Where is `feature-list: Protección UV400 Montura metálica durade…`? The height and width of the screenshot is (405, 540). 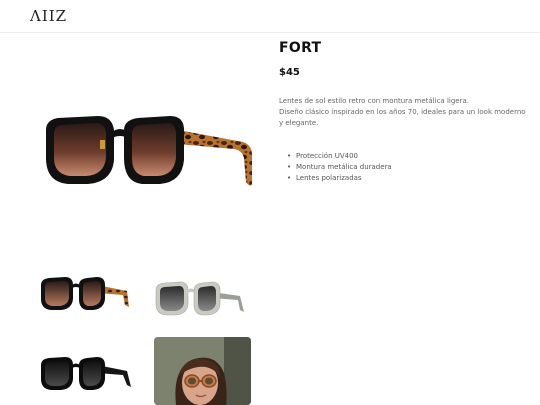
feature-list: Protección UV400 Montura metálica durade… is located at coordinates (339, 167).